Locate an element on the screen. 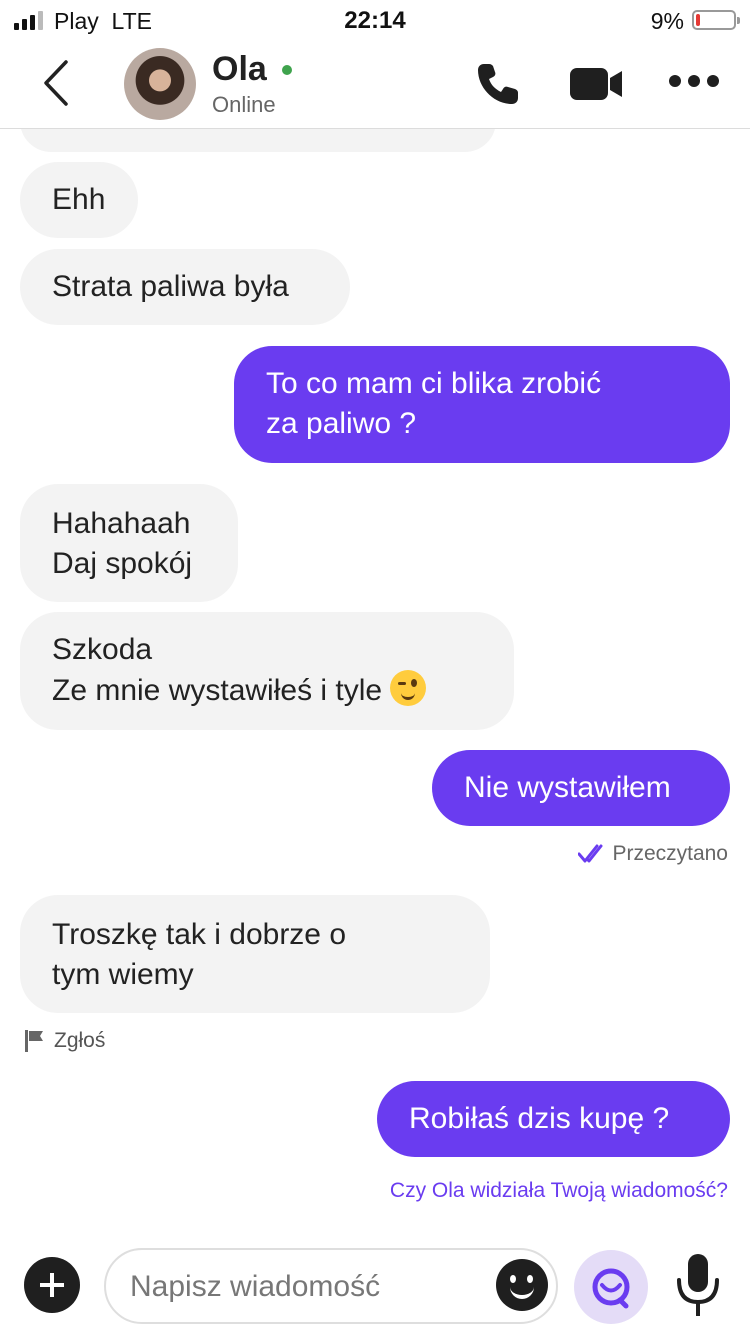 Image resolution: width=750 pixels, height=1334 pixels. message-text: Robiłaś dzis kupę ? is located at coordinates (539, 1118).